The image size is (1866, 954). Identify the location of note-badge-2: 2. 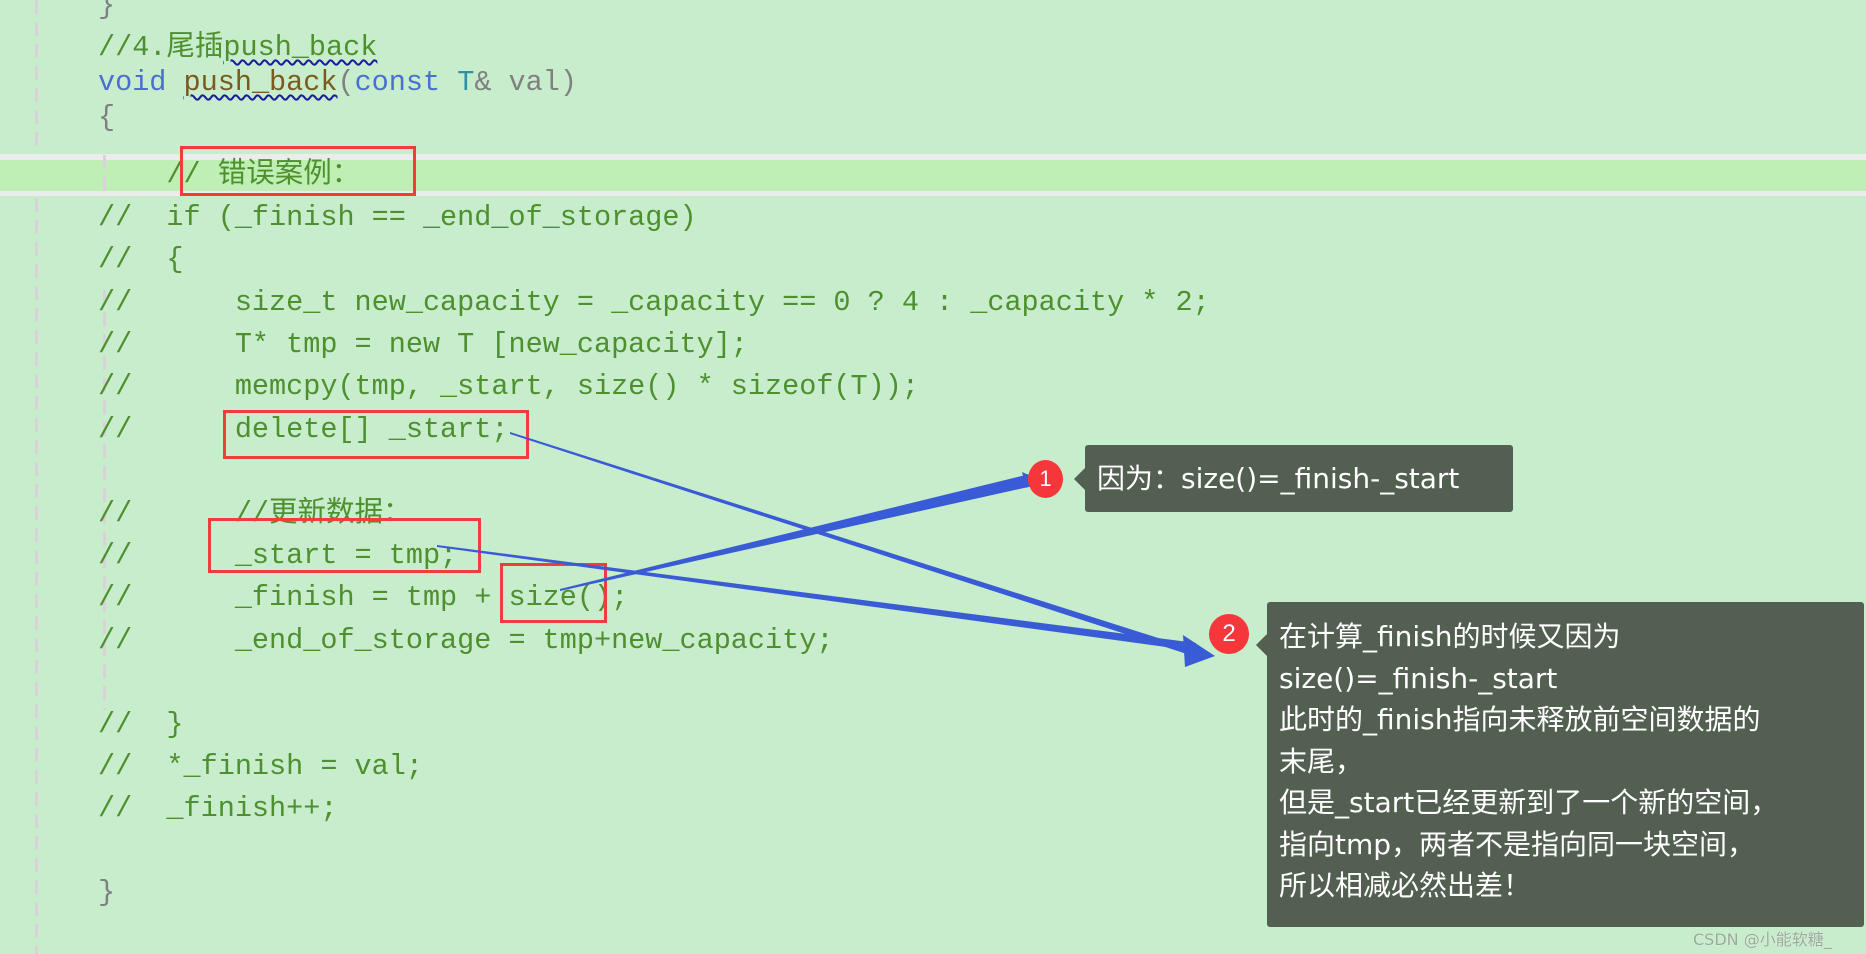
(1229, 634).